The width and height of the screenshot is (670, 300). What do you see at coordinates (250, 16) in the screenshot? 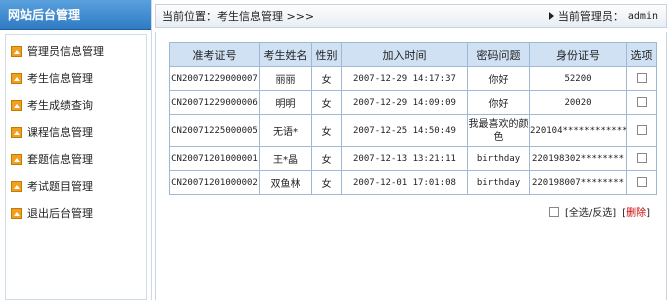
I see `breadcrumb-page: 考生信息管理` at bounding box center [250, 16].